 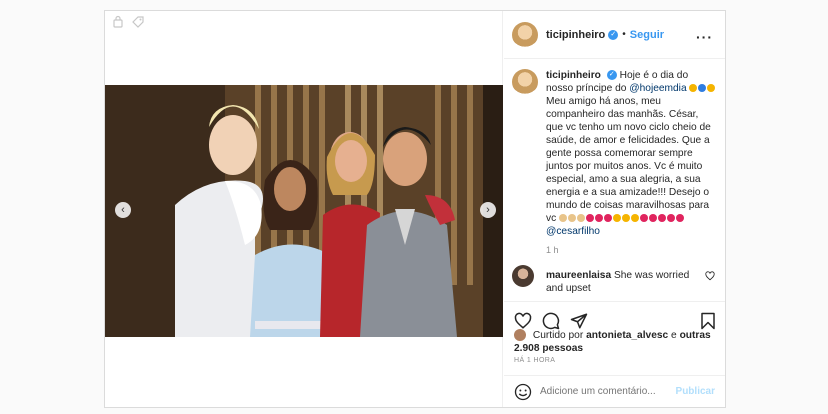 I want to click on publish-button: Publicar, so click(x=695, y=391).